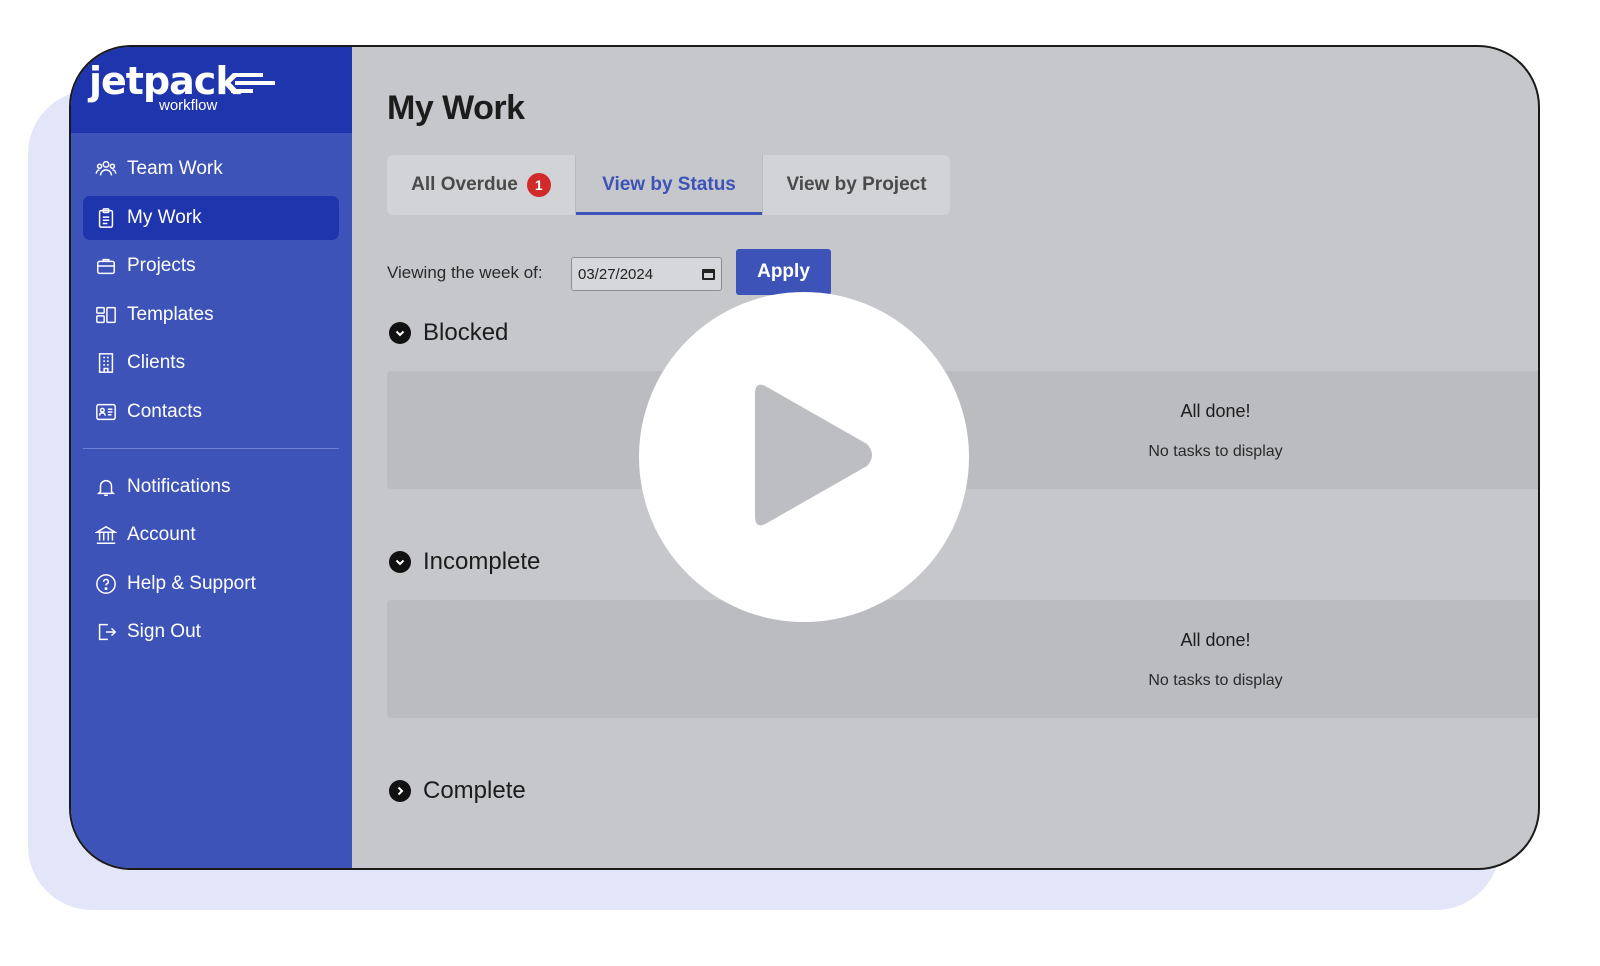 The width and height of the screenshot is (1600, 966). I want to click on sidebar-item-my-work: My Work, so click(211, 217).